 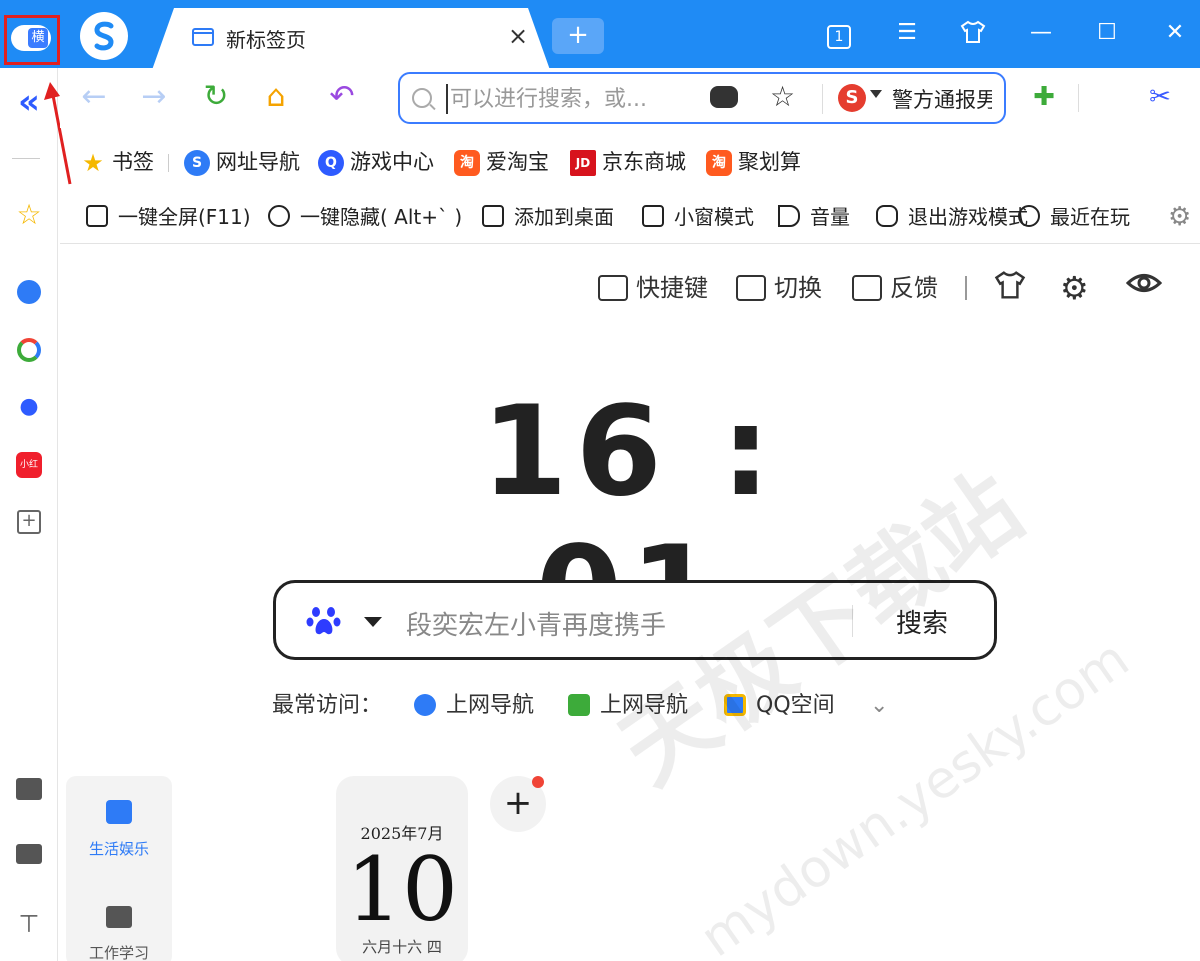 I want to click on exit-game-mode-button: 退出游戏模式, so click(x=952, y=217).